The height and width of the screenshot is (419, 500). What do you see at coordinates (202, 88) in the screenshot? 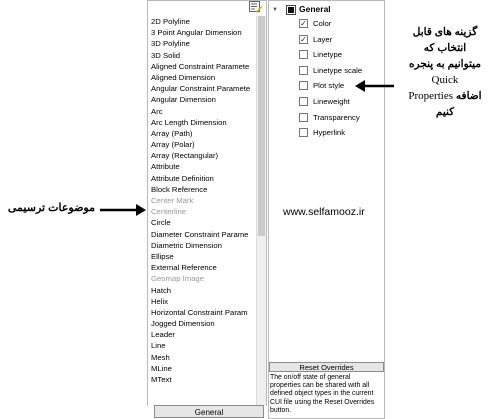
I see `object-list-item: Angular Constraint Paramete` at bounding box center [202, 88].